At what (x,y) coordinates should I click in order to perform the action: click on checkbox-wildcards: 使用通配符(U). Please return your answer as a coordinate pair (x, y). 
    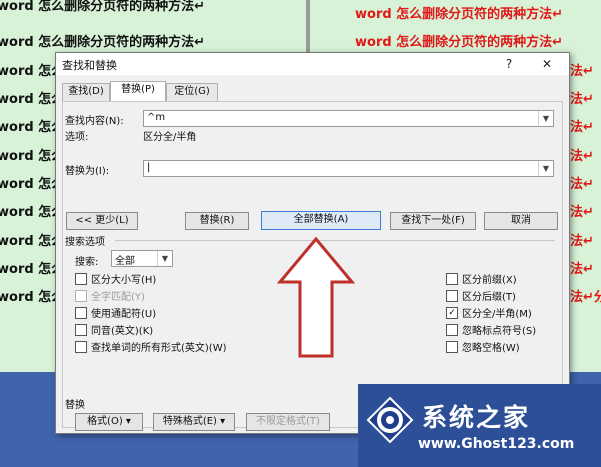
    Looking at the image, I should click on (115, 312).